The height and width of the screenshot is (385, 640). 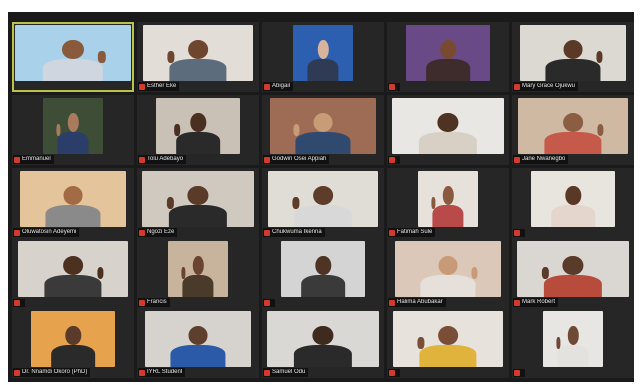 I want to click on participant-tile: Chukwuma Ikenna, so click(x=323, y=203).